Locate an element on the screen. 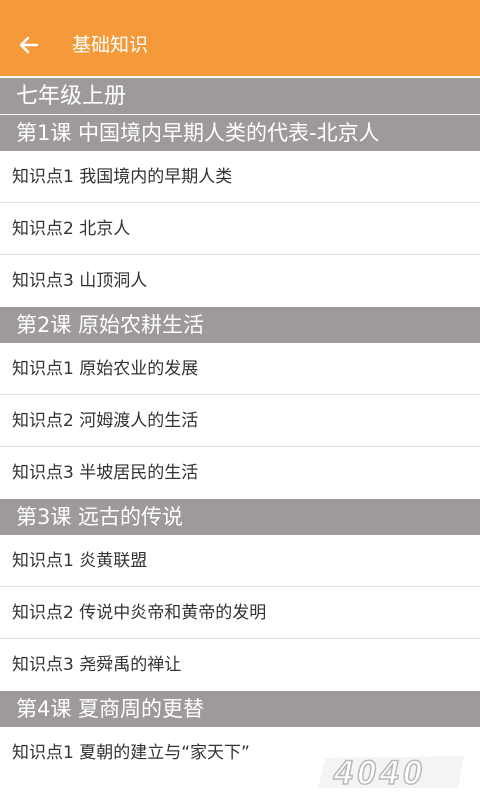 This screenshot has width=480, height=800. back-button is located at coordinates (29, 45).